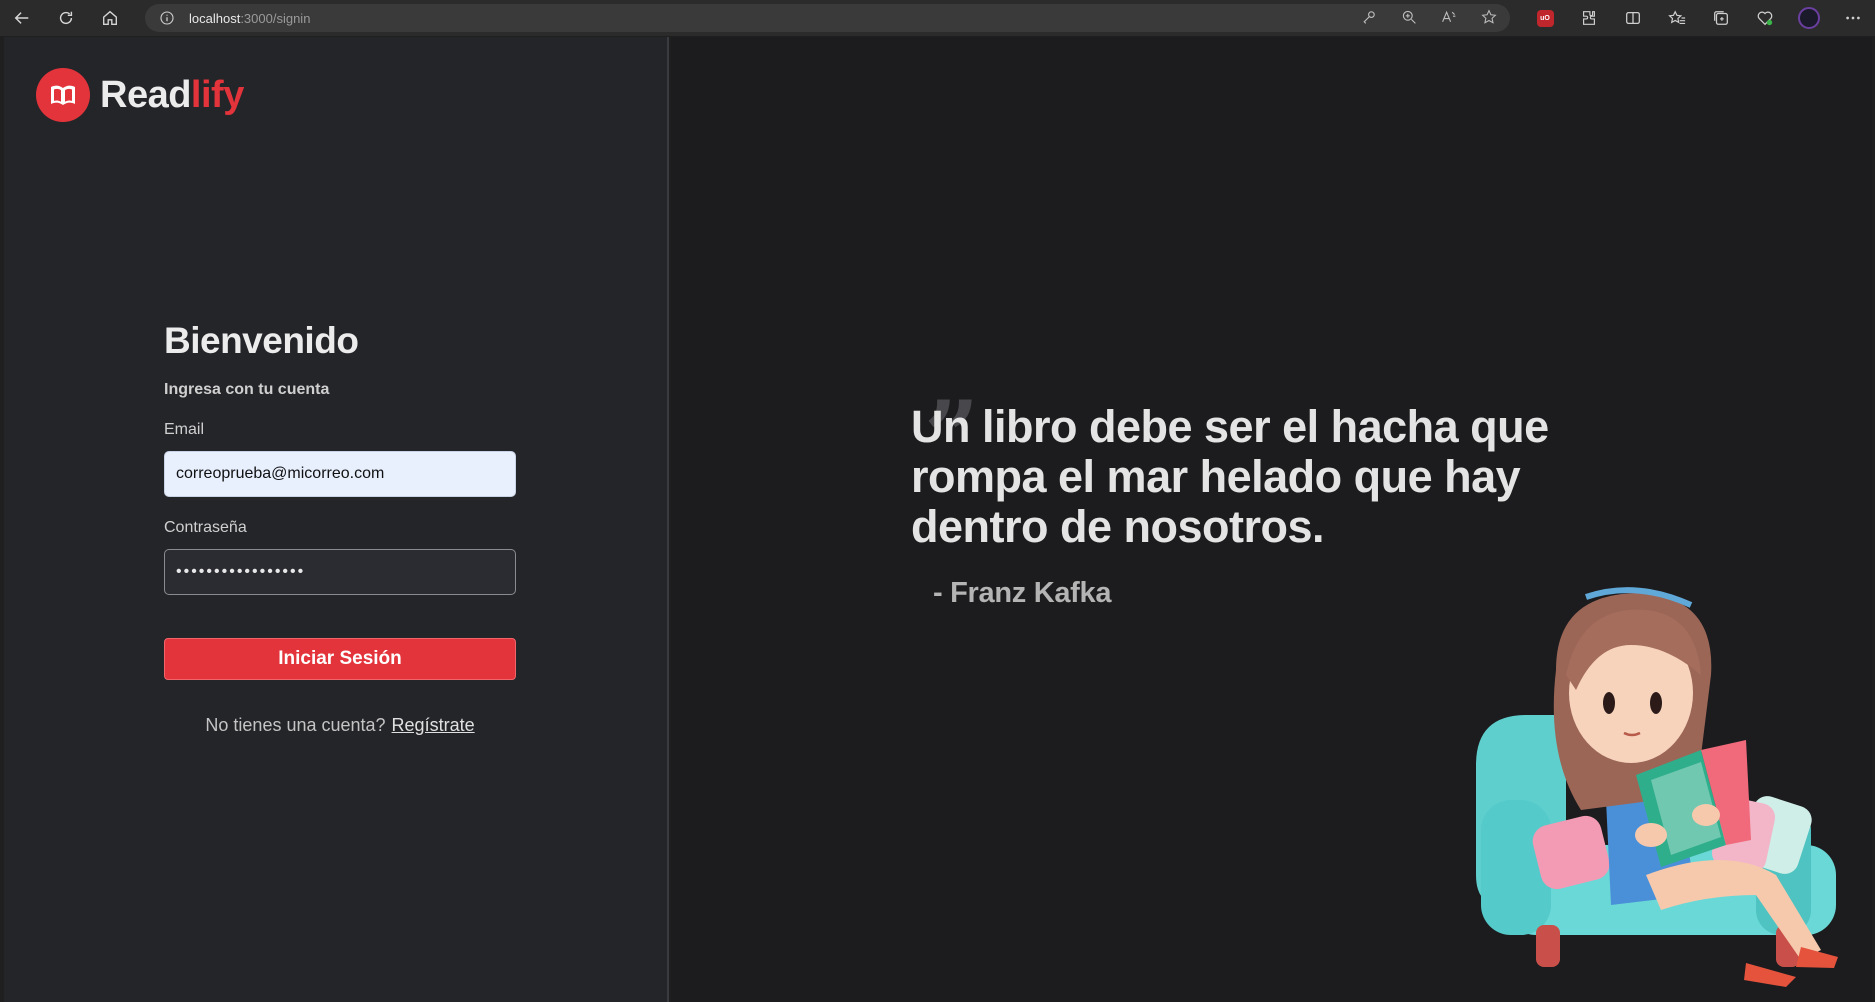 This screenshot has width=1875, height=1002. I want to click on page-subtitle: Ingresa con tu cuenta, so click(247, 389).